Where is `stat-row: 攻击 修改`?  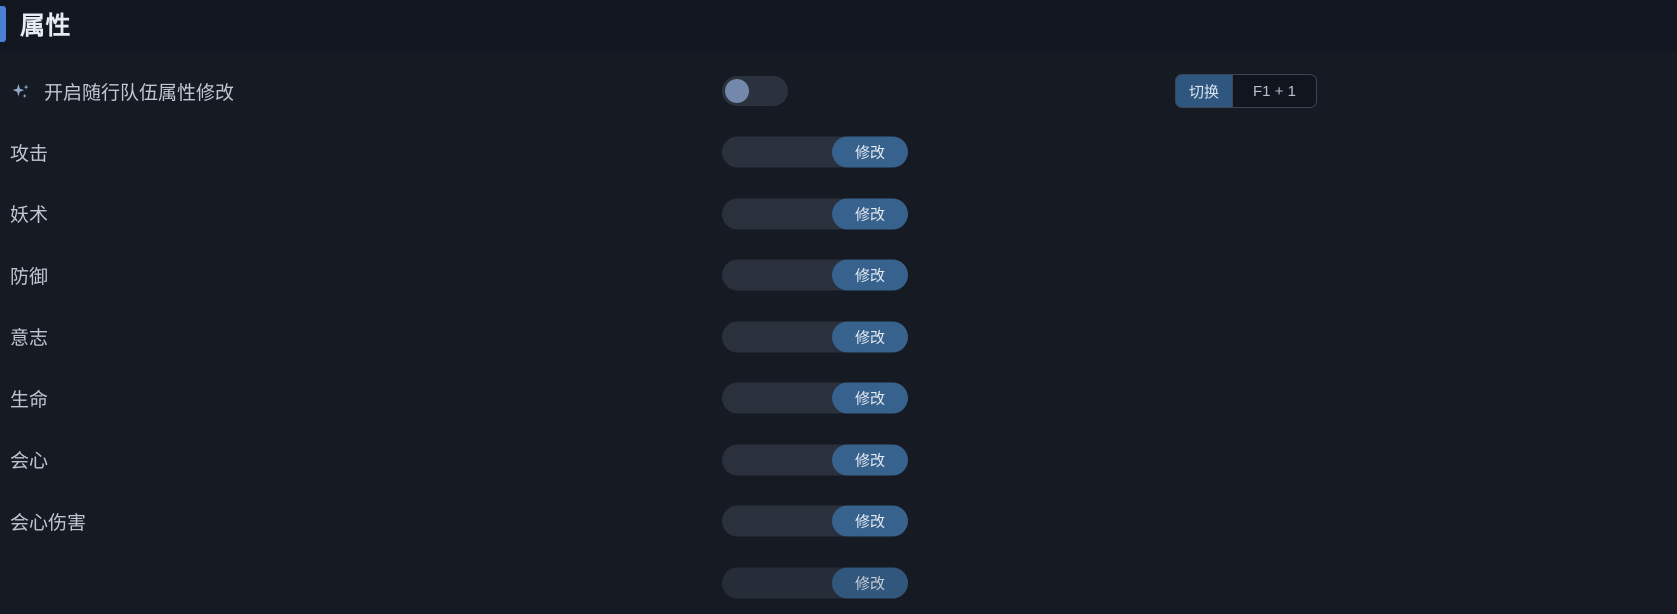 stat-row: 攻击 修改 is located at coordinates (838, 152).